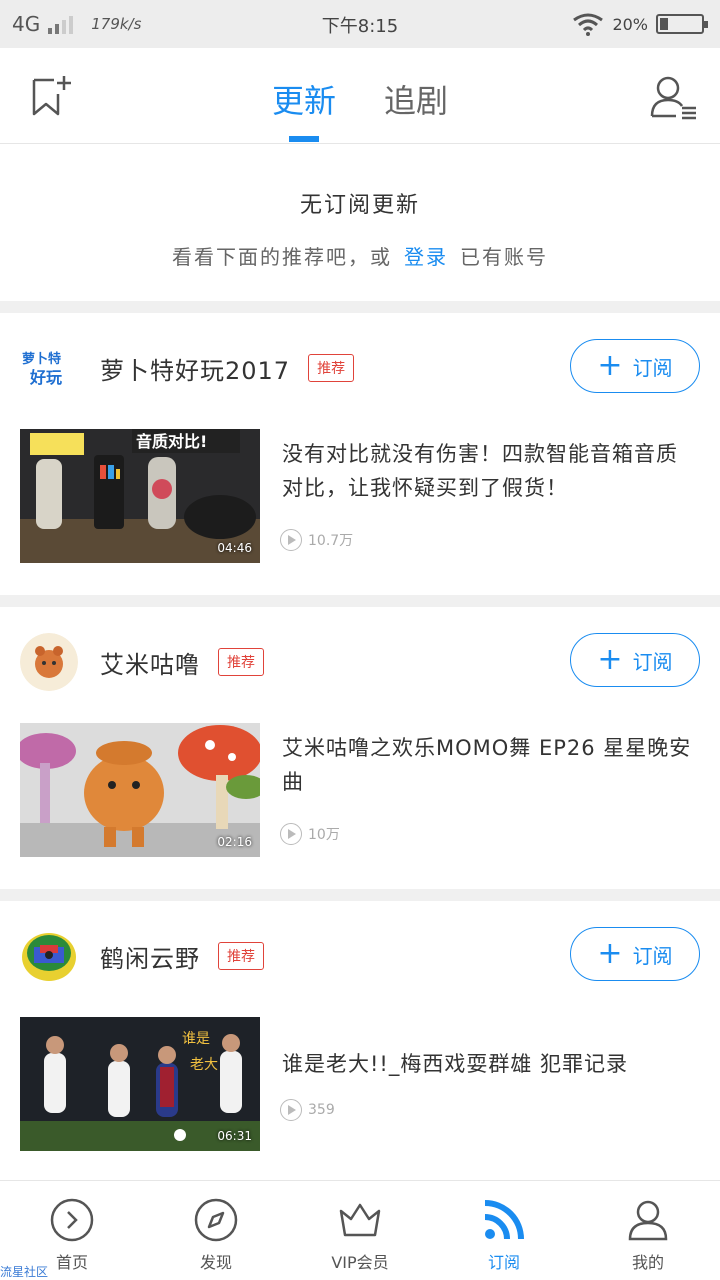  What do you see at coordinates (489, 1064) in the screenshot?
I see `video-title: 谁是老大!!_梅西戏耍群雄 犯罪记录` at bounding box center [489, 1064].